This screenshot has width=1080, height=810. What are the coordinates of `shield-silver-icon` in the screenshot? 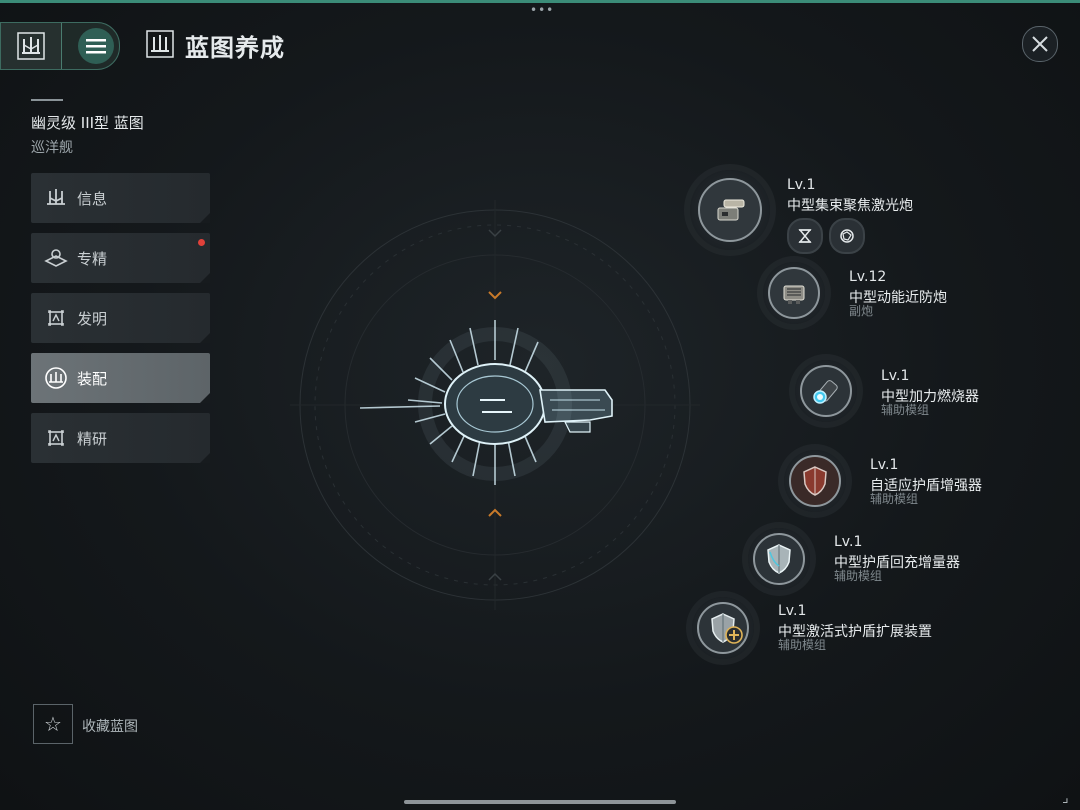 It's located at (779, 559).